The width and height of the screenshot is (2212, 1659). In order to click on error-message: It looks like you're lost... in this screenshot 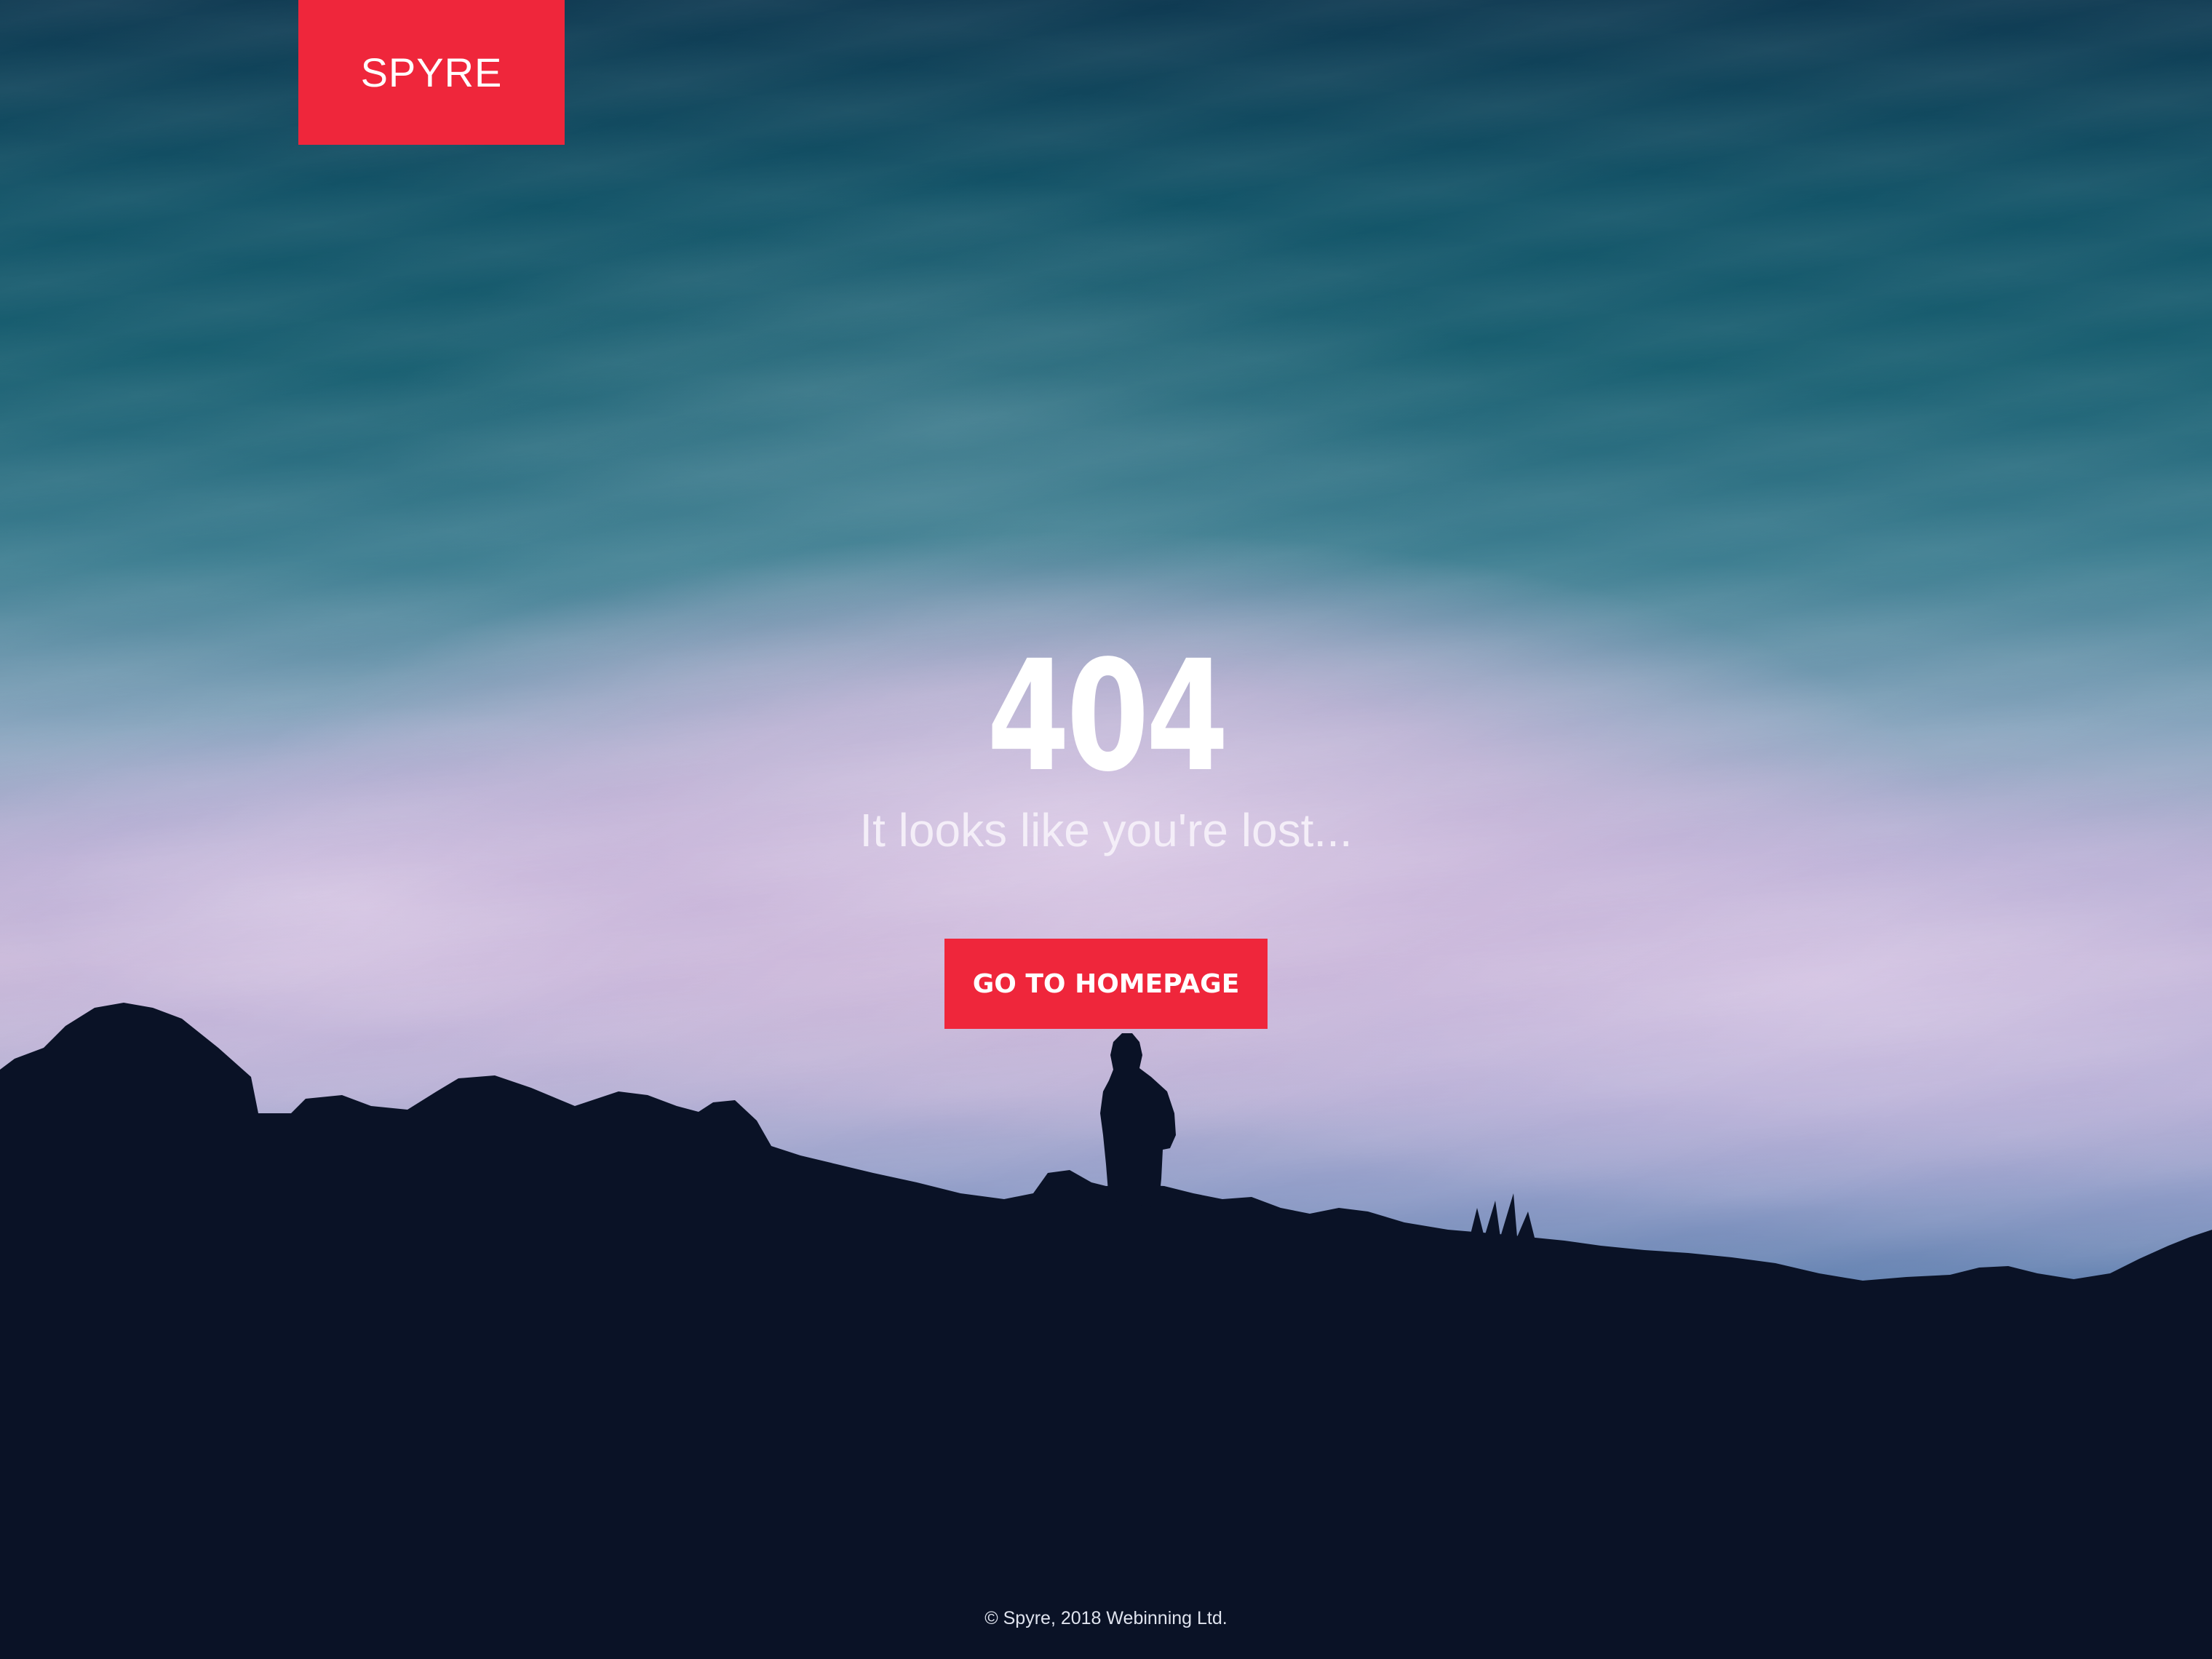, I will do `click(1106, 830)`.